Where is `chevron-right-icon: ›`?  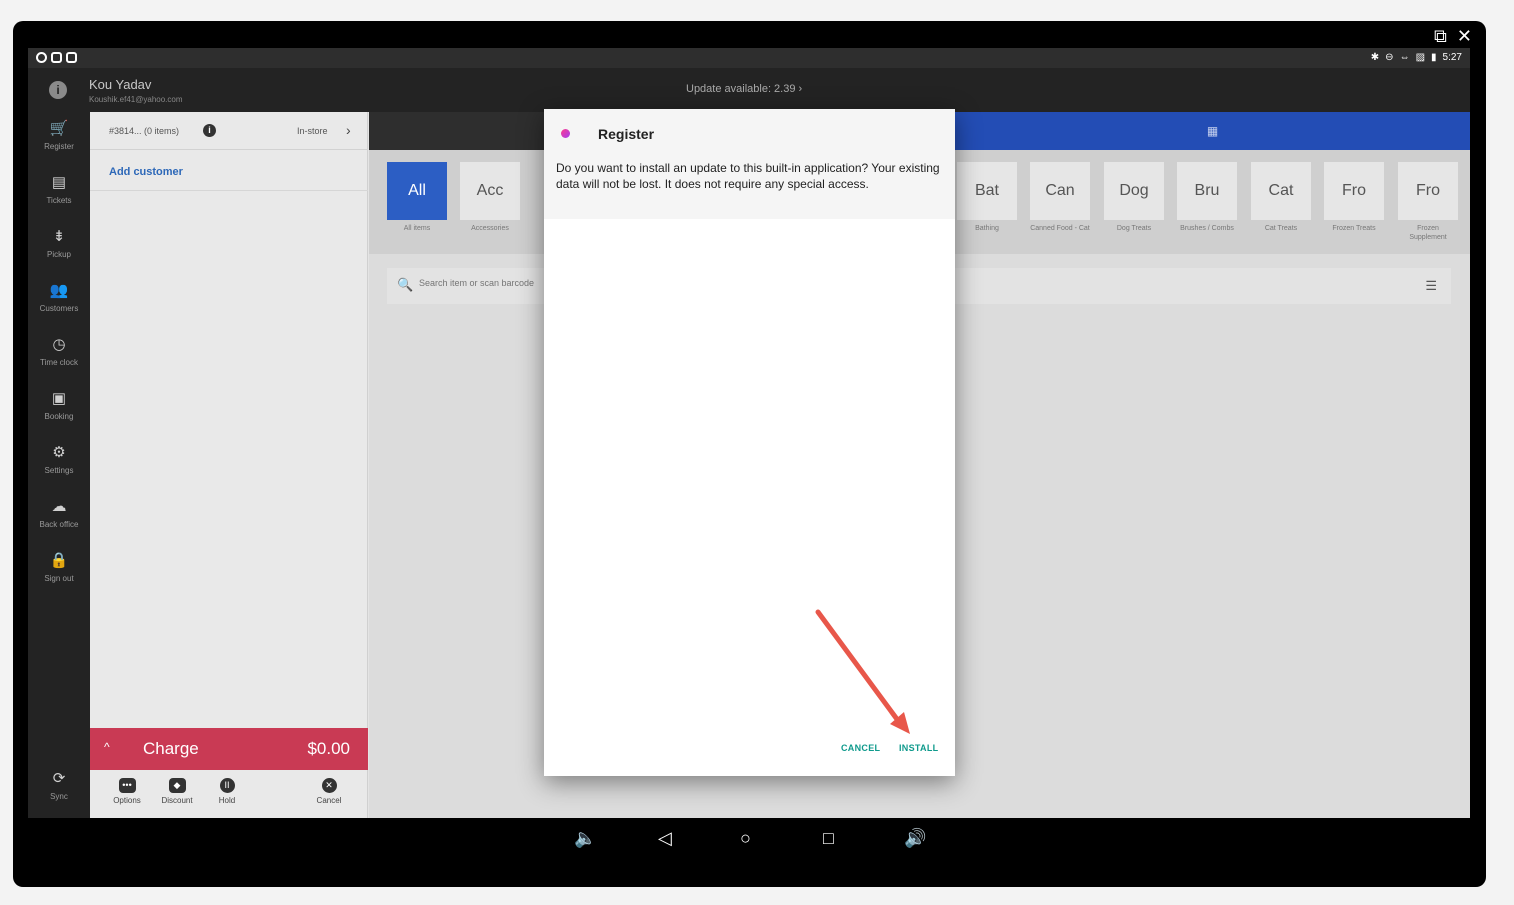
chevron-right-icon: › is located at coordinates (348, 130).